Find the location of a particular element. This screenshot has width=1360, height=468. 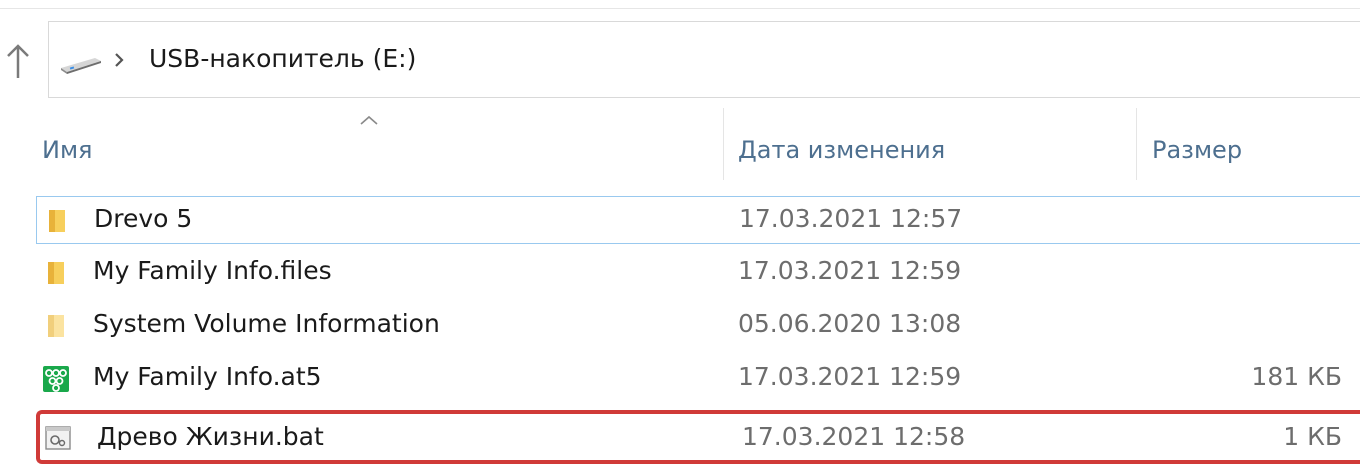

breadcrumb-location: USB-накопитель (E:) is located at coordinates (282, 58).